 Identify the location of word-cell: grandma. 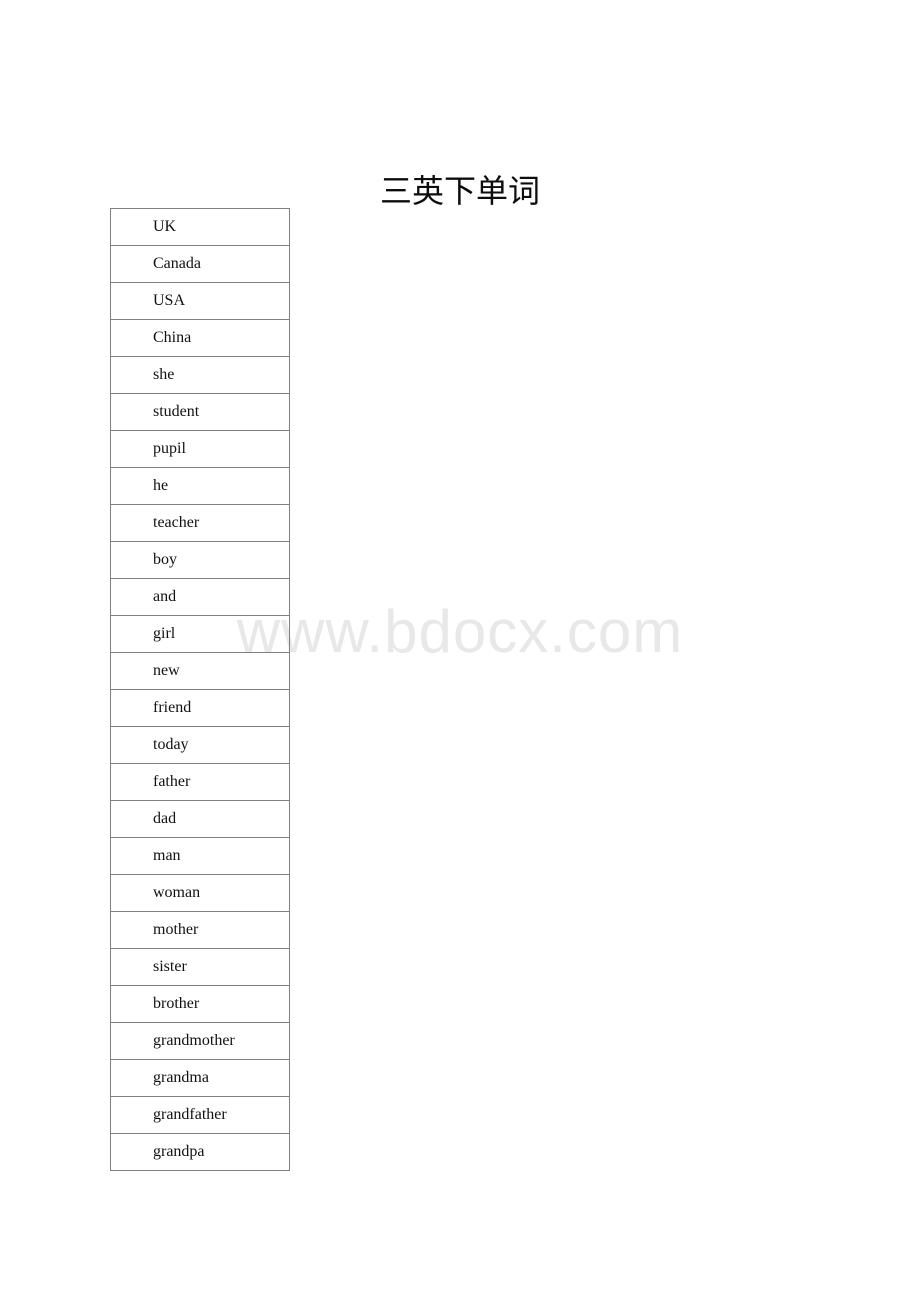
(200, 1078).